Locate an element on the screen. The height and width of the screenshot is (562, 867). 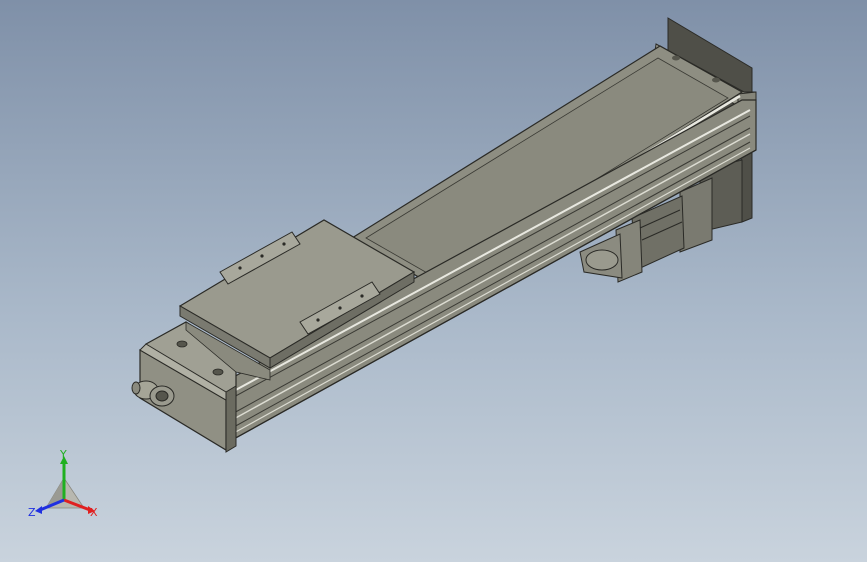
y-axis-label: Y is located at coordinates (63, 454).